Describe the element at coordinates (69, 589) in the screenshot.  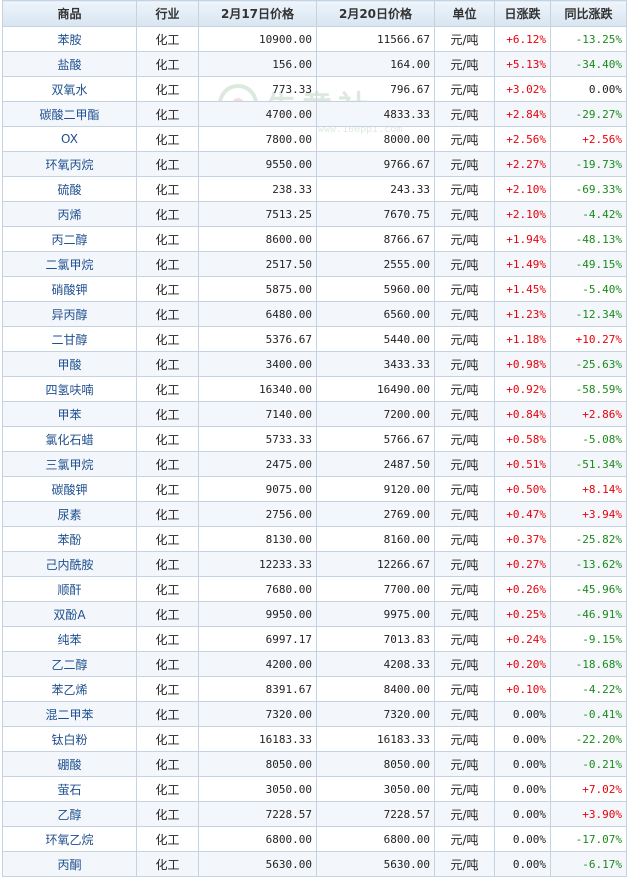
I see `product-name-link: 顺酐` at that location.